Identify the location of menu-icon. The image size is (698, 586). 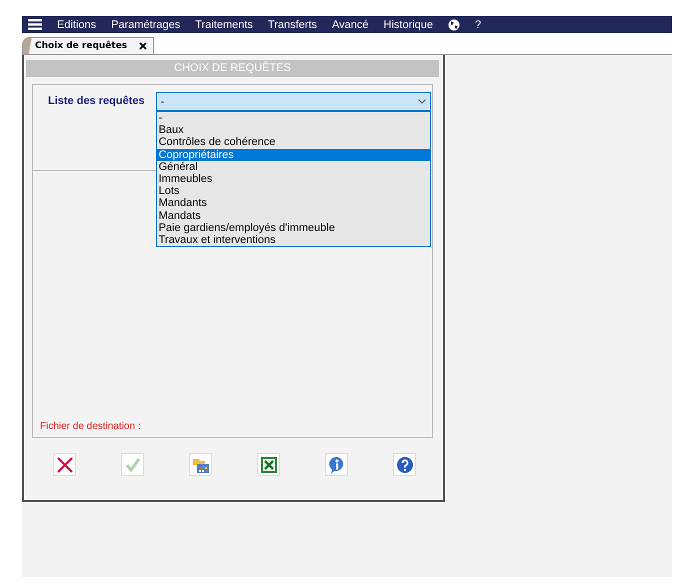
(35, 24).